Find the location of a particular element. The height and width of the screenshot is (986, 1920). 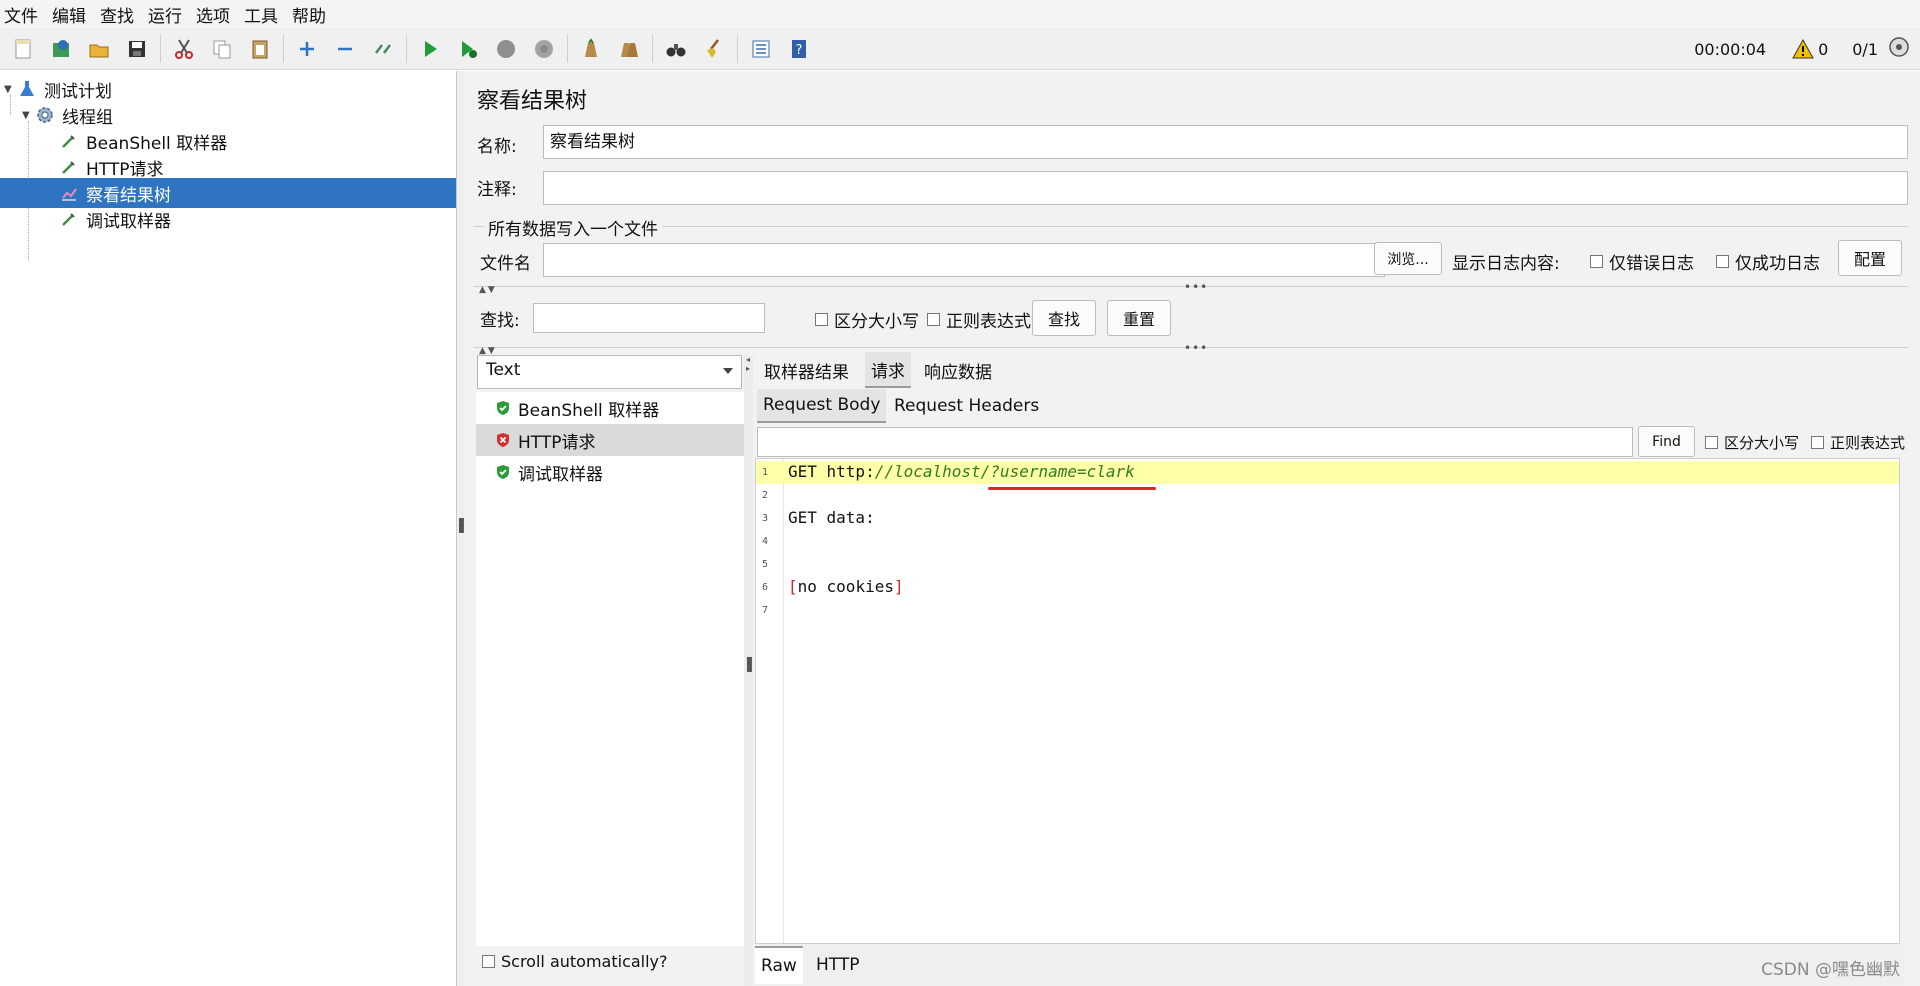

tab-request-headers: Request Headers is located at coordinates (966, 406).